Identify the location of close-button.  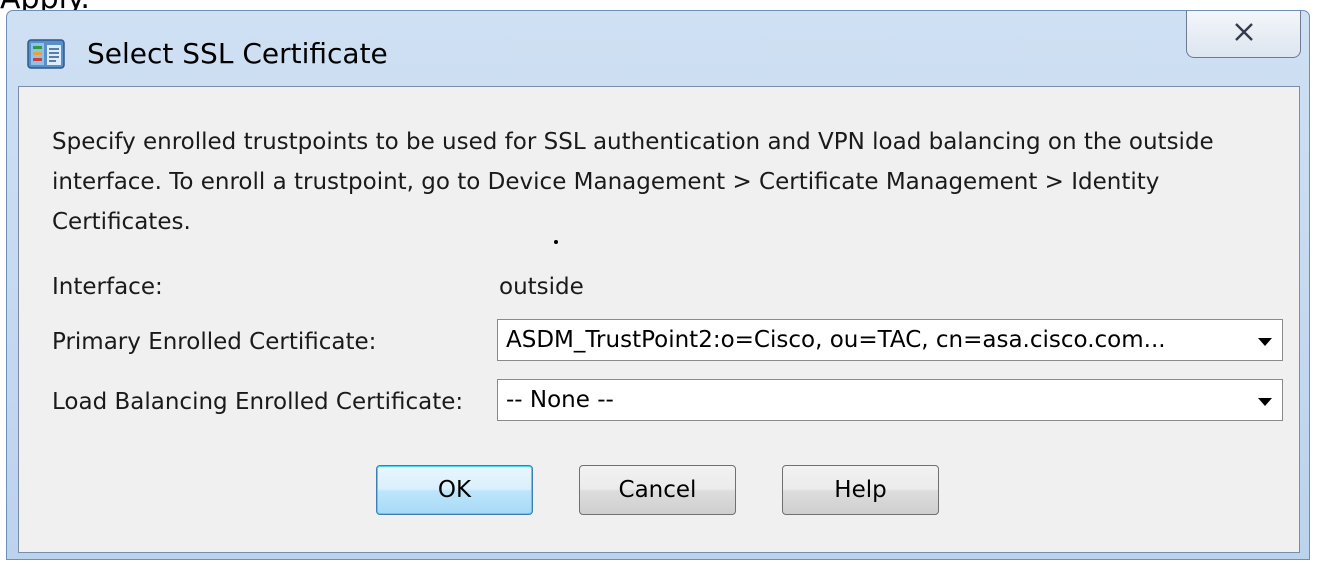
(1243, 34).